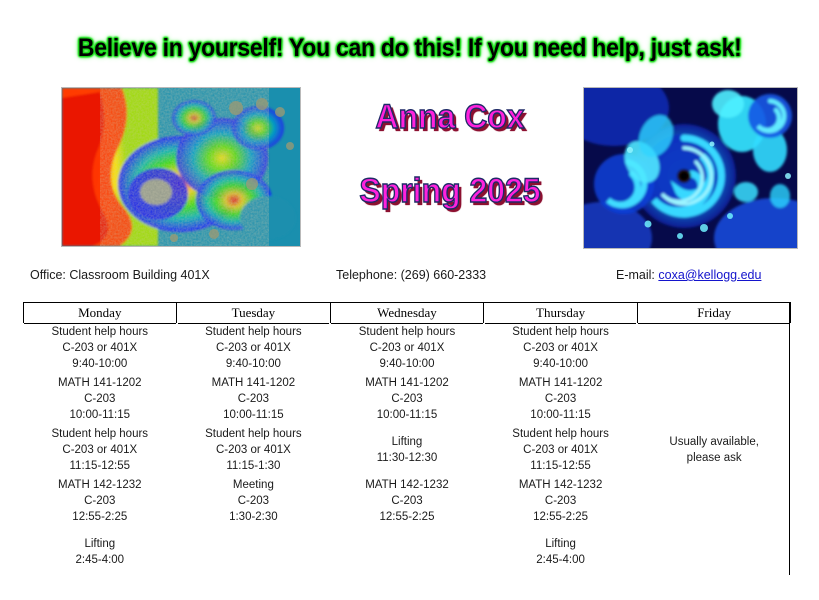 Image resolution: width=819 pixels, height=600 pixels. What do you see at coordinates (100, 553) in the screenshot?
I see `schedule-cell-monday-5: Lifting 2:45-4:00` at bounding box center [100, 553].